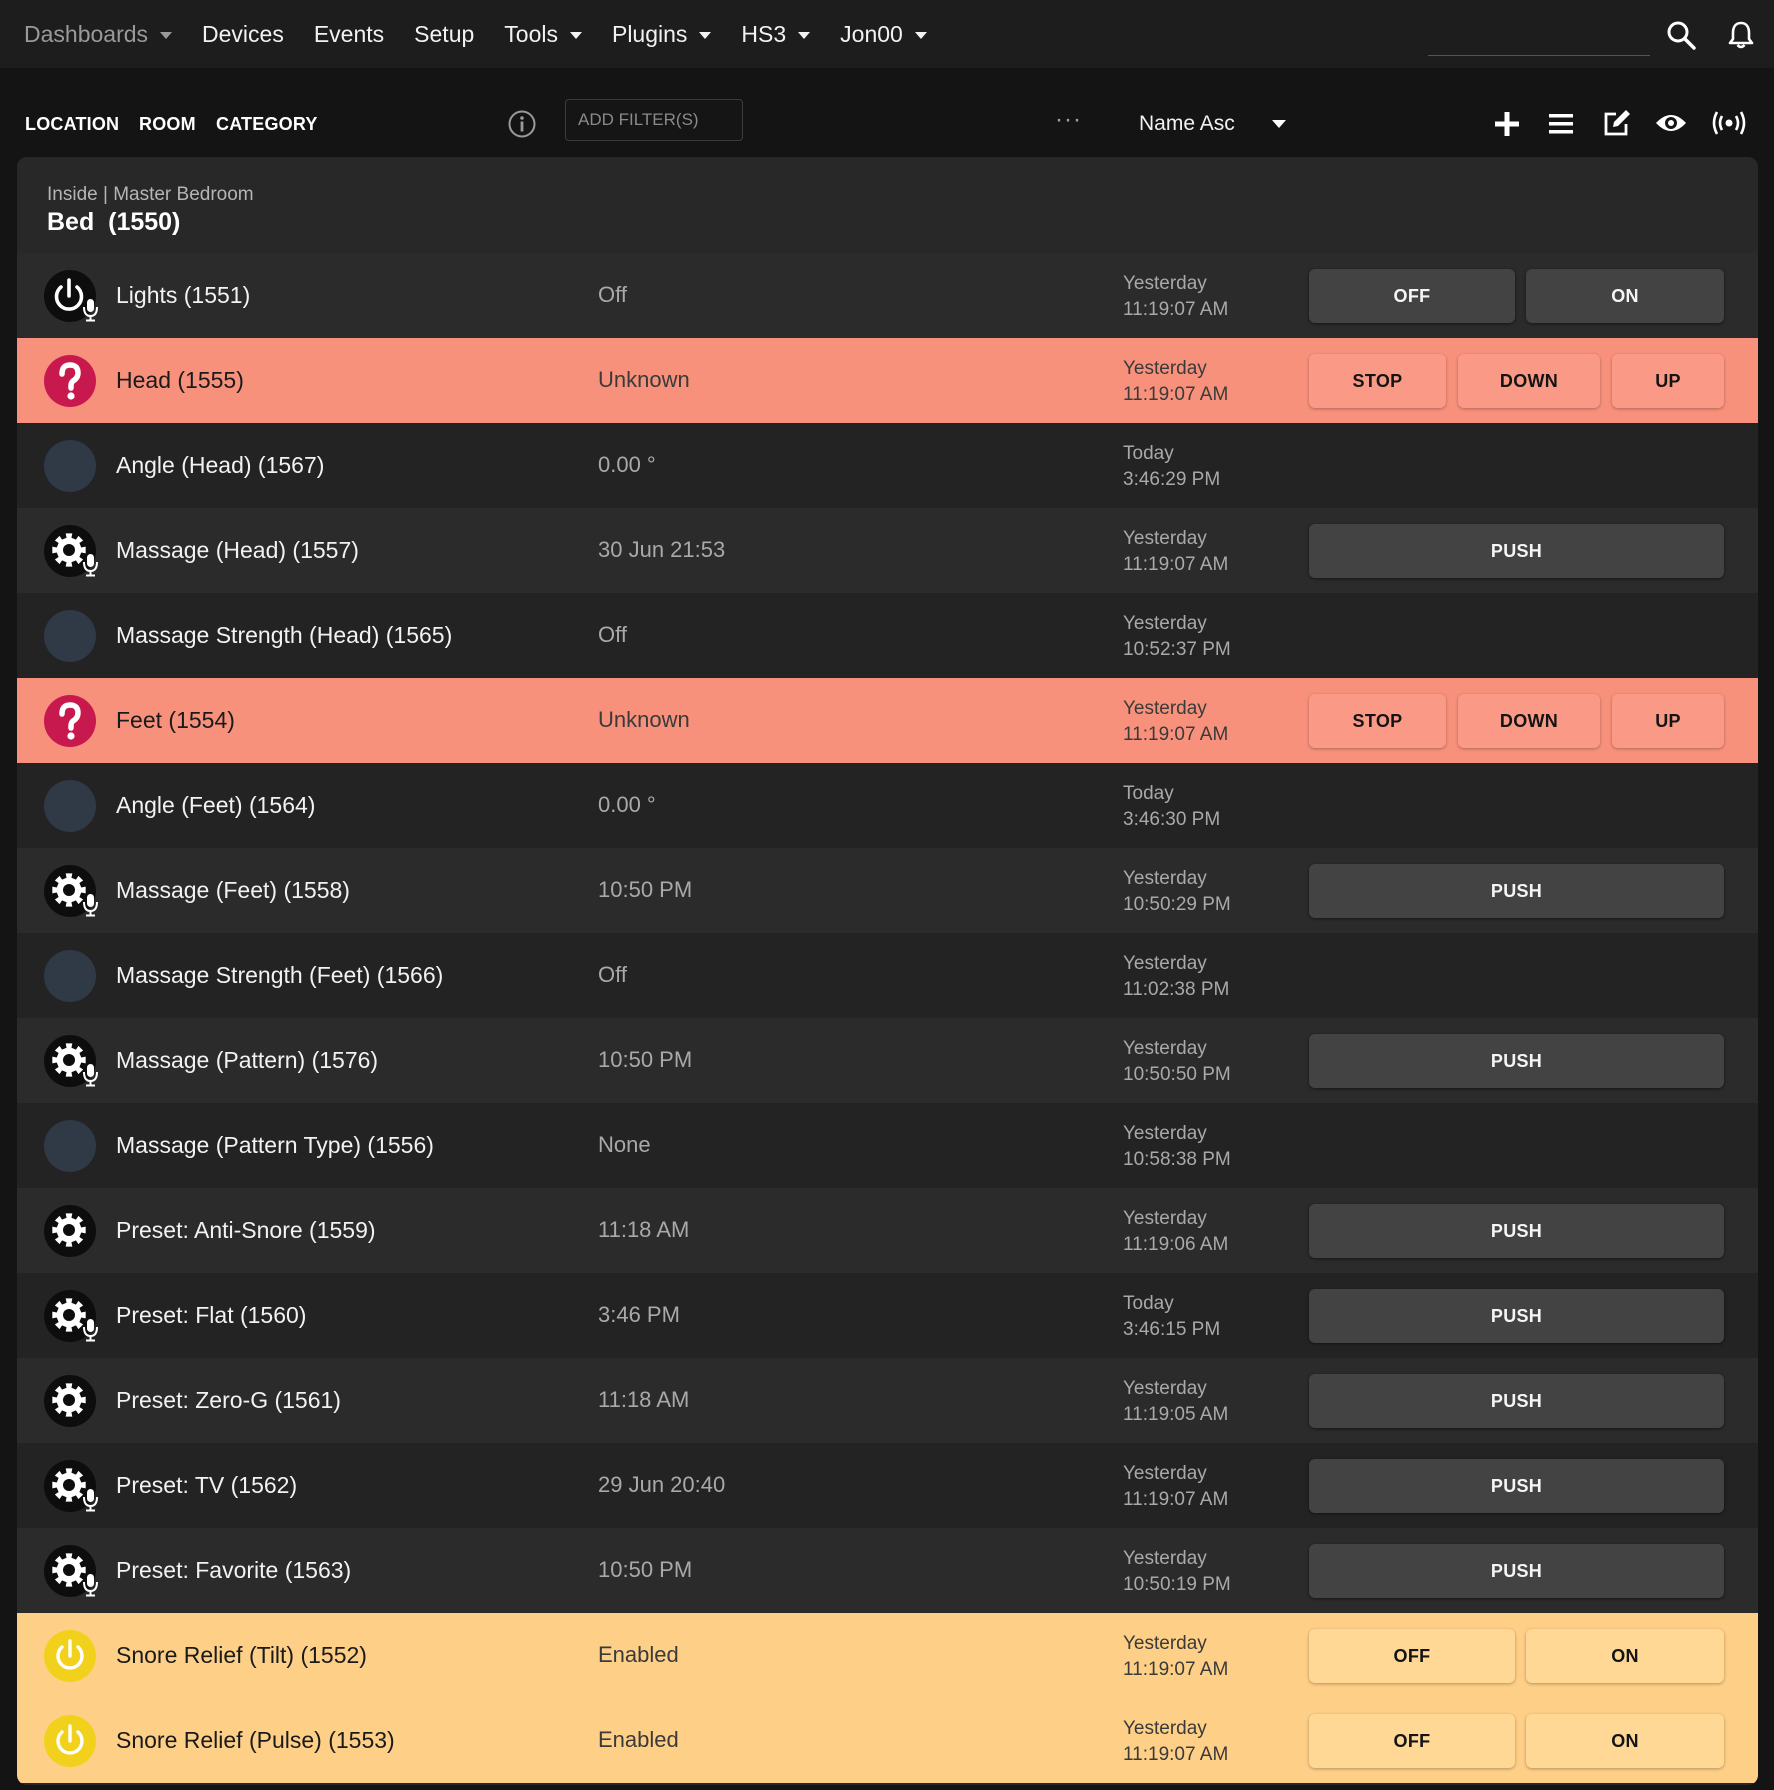 The image size is (1774, 1790). Describe the element at coordinates (776, 34) in the screenshot. I see `nav-hs3: HS3` at that location.